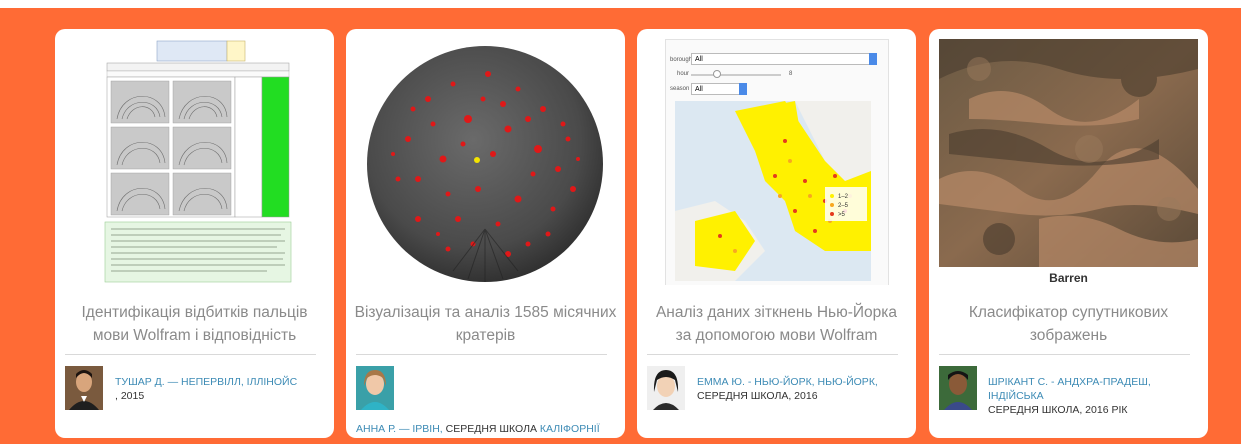 This screenshot has height=444, width=1241. Describe the element at coordinates (757, 396) in the screenshot. I see `author-details: СЕРЕДНЯ ШКОЛА, 2016` at that location.